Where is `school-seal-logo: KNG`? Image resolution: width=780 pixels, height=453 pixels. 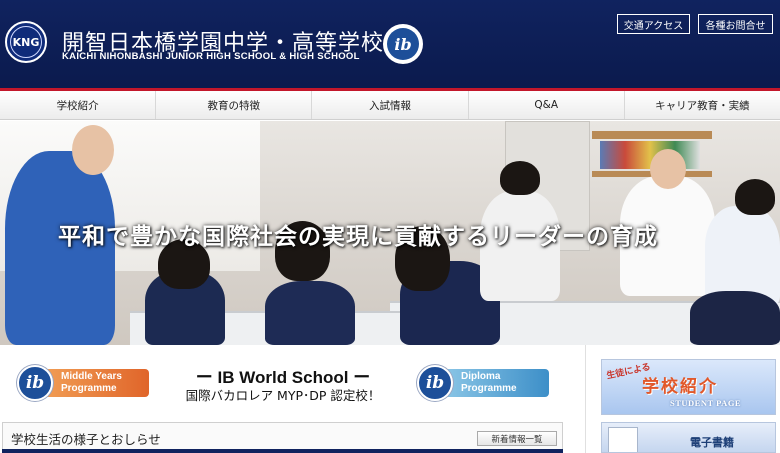
school-seal-logo: KNG is located at coordinates (26, 42).